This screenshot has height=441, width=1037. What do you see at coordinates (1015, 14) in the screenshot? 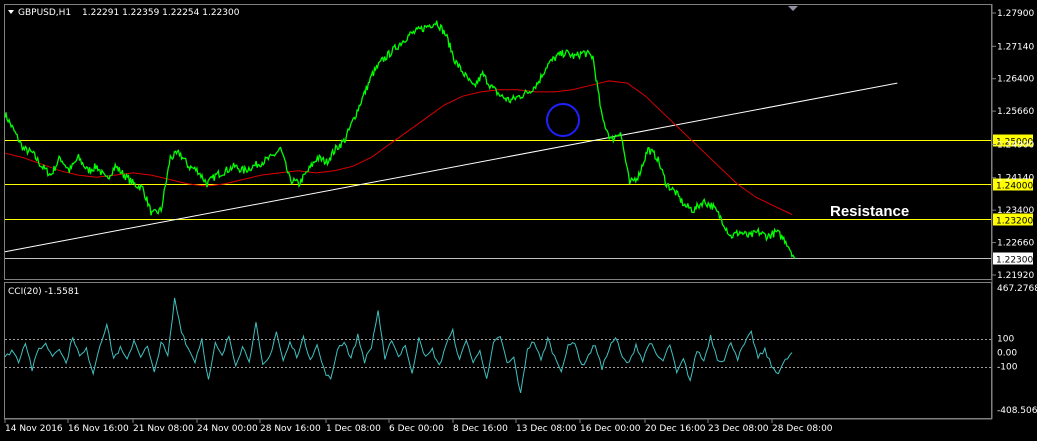
I see `price-tick-label-0: 1.27900` at bounding box center [1015, 14].